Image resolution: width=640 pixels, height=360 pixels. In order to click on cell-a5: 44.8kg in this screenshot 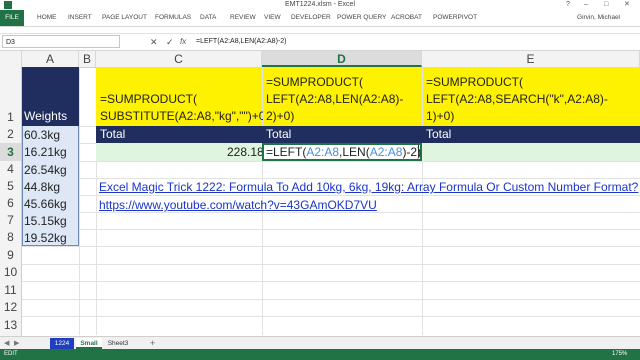, I will do `click(42, 187)`.